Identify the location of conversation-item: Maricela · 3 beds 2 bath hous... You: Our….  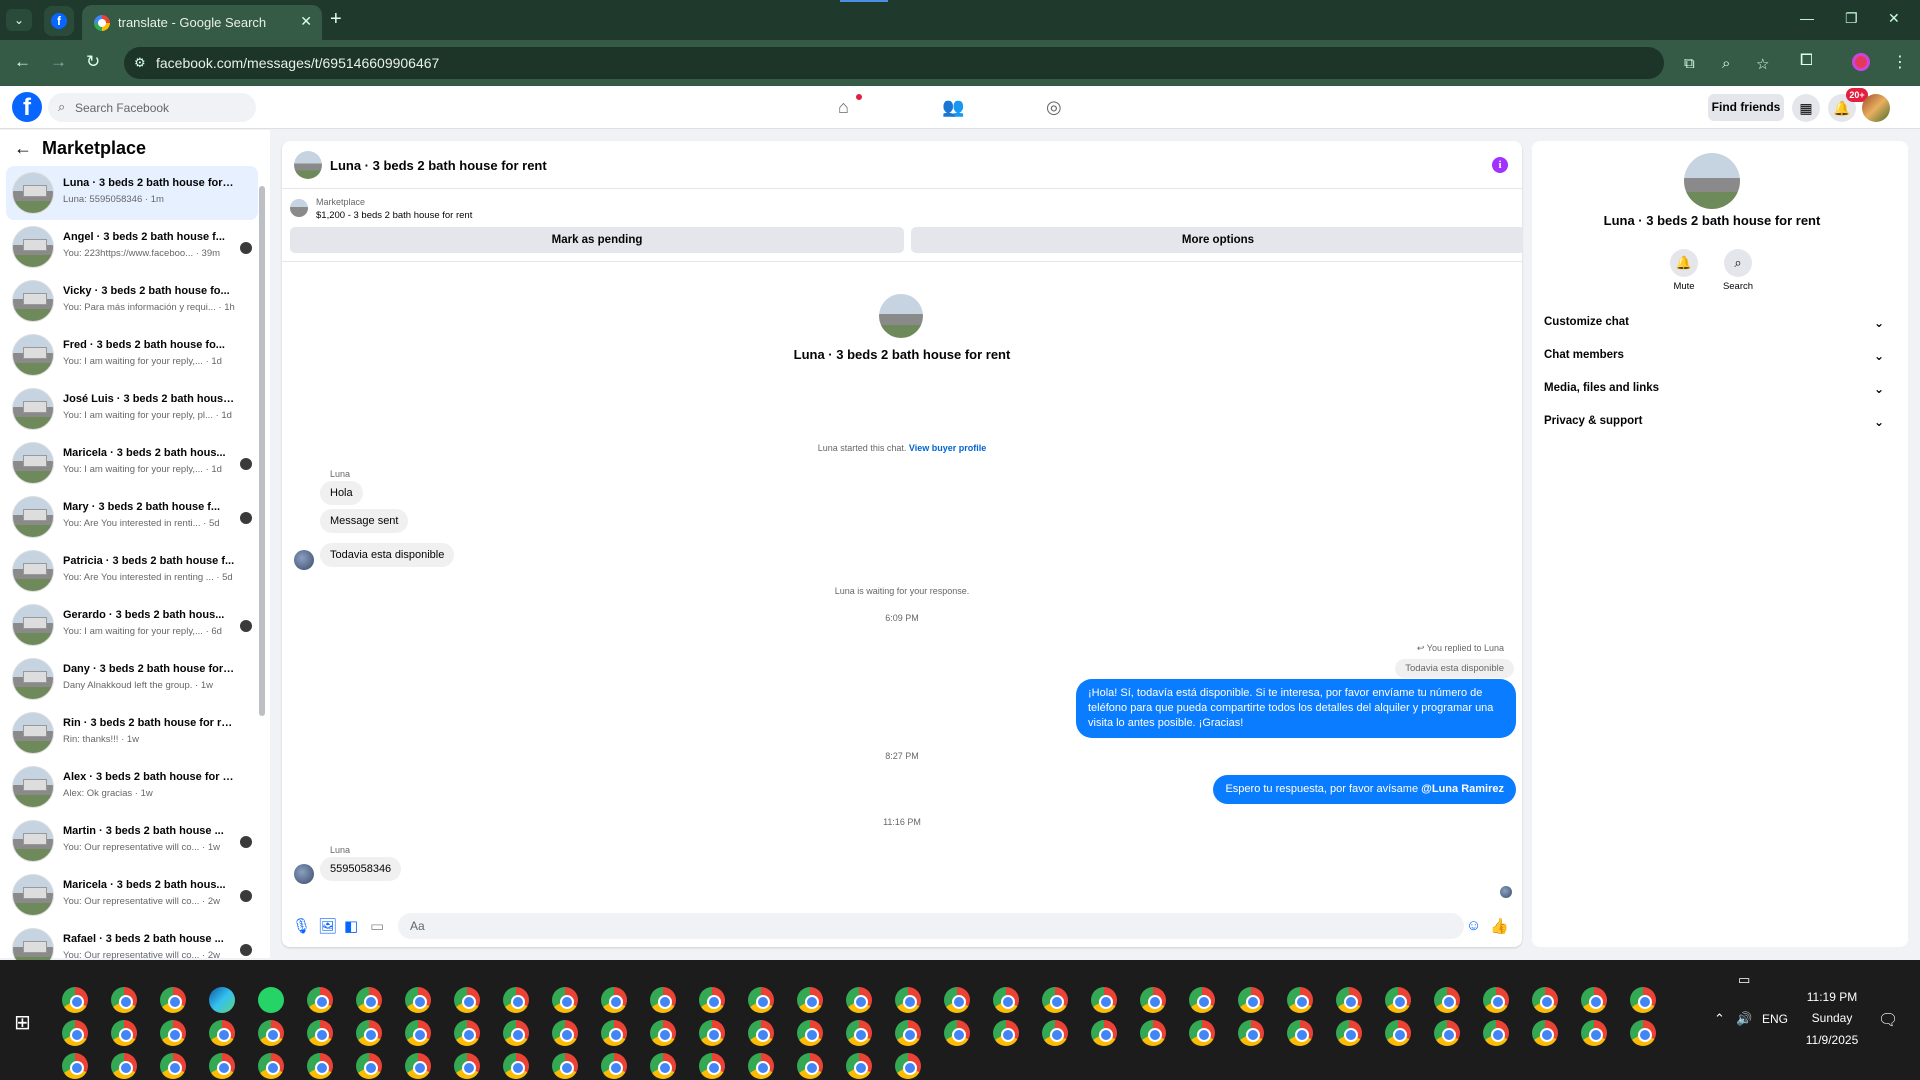
(132, 895).